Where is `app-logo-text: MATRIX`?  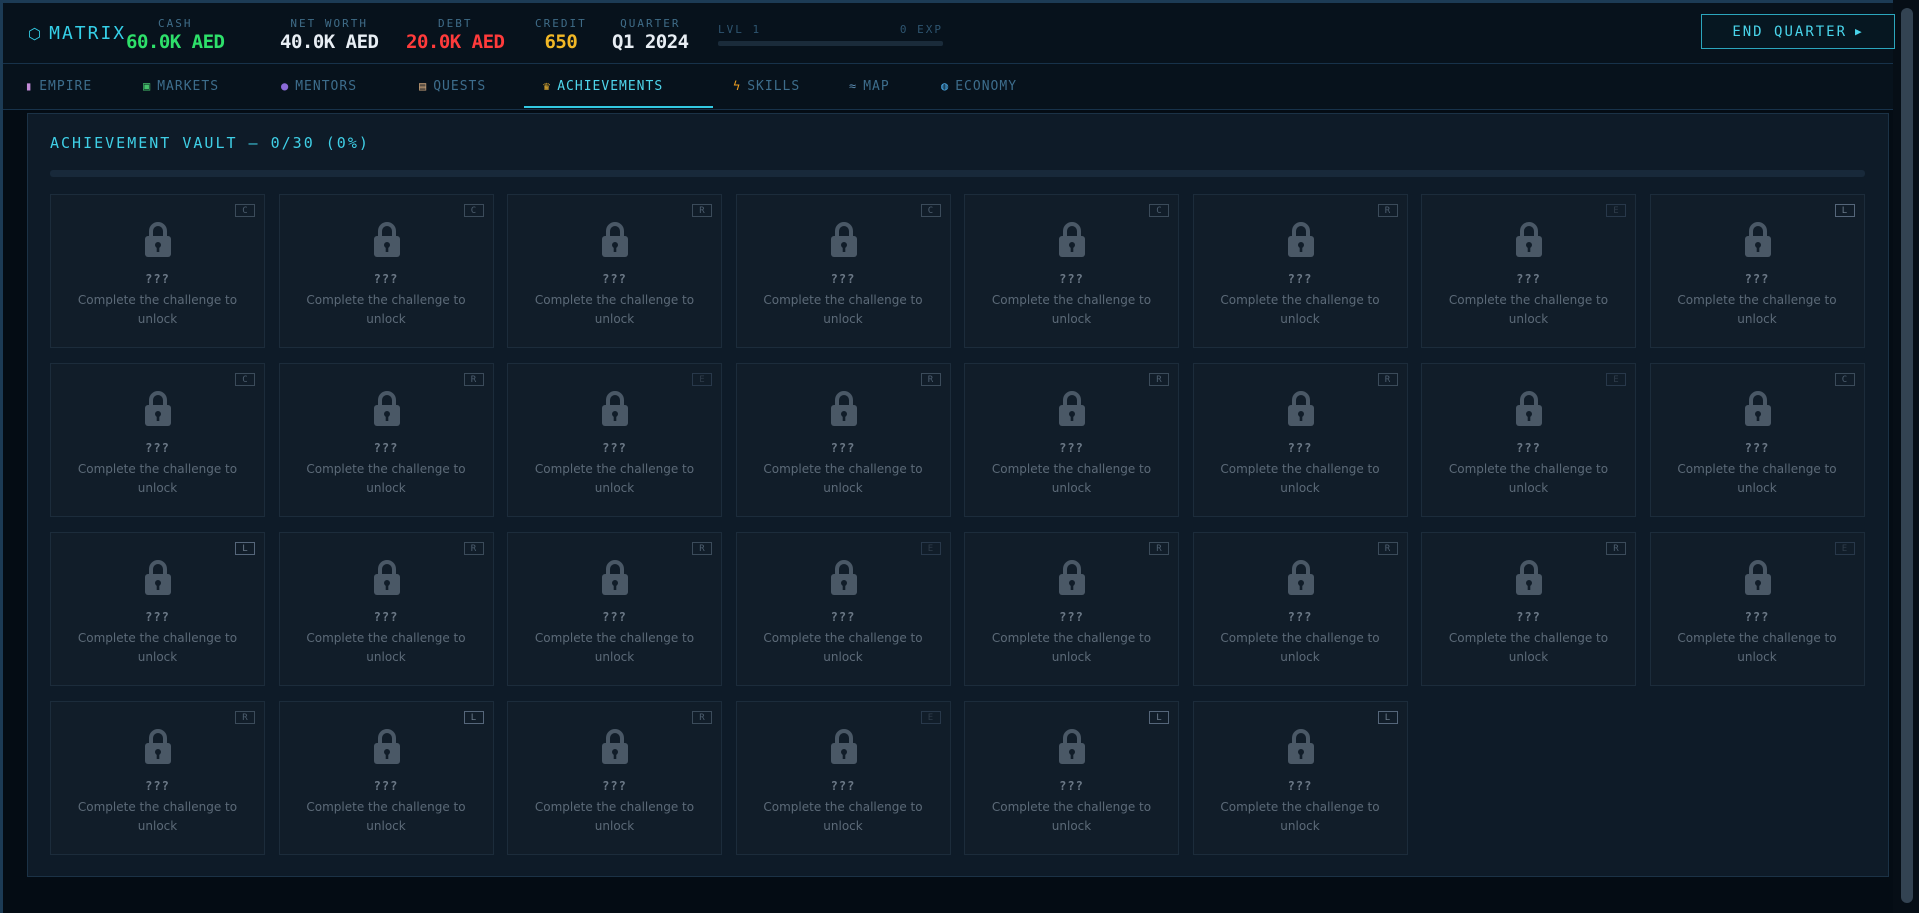 app-logo-text: MATRIX is located at coordinates (88, 33).